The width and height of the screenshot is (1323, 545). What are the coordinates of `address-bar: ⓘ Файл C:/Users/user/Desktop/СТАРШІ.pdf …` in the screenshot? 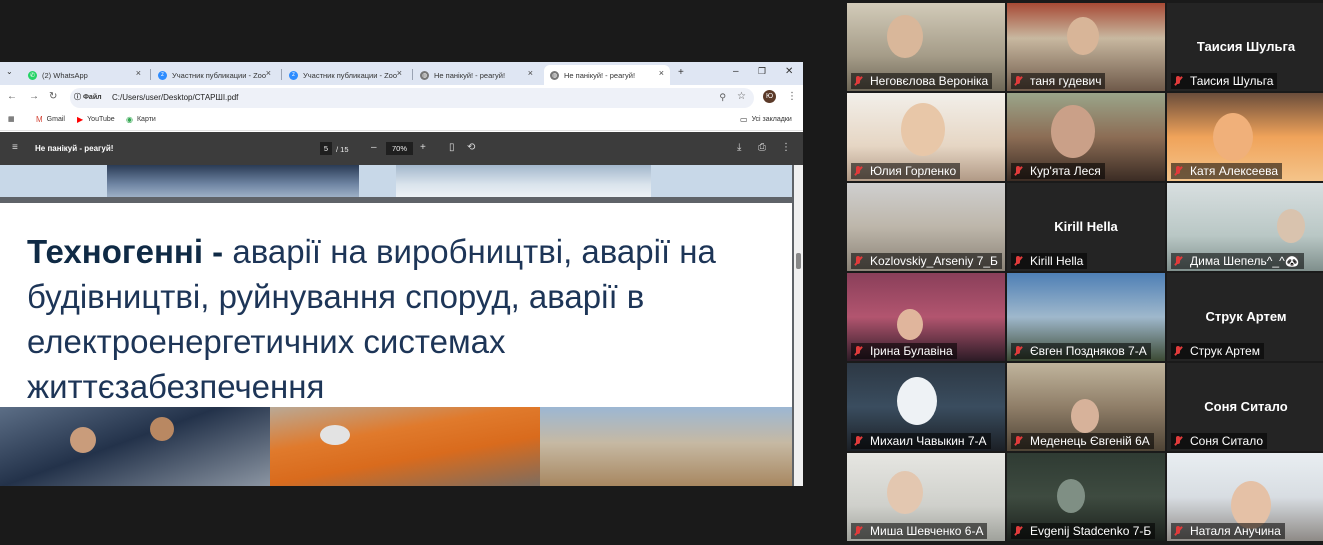 It's located at (412, 98).